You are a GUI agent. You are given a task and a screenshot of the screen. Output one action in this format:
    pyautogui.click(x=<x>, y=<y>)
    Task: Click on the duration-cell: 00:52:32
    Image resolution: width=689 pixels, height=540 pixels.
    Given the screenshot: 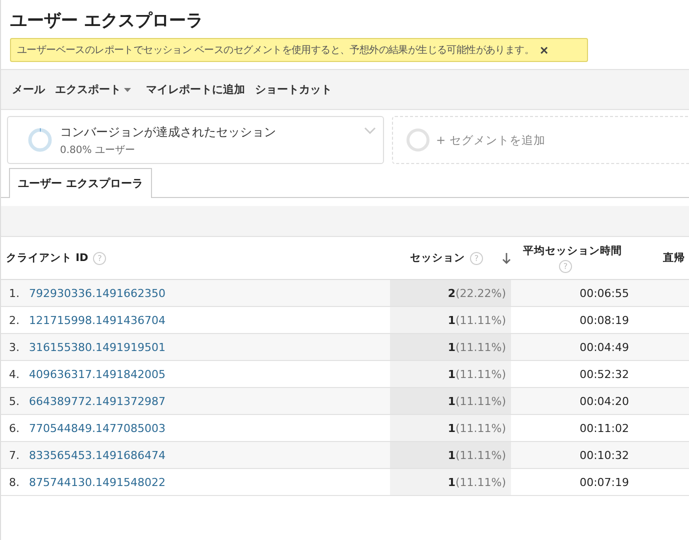 What is the action you would take?
    pyautogui.click(x=604, y=374)
    